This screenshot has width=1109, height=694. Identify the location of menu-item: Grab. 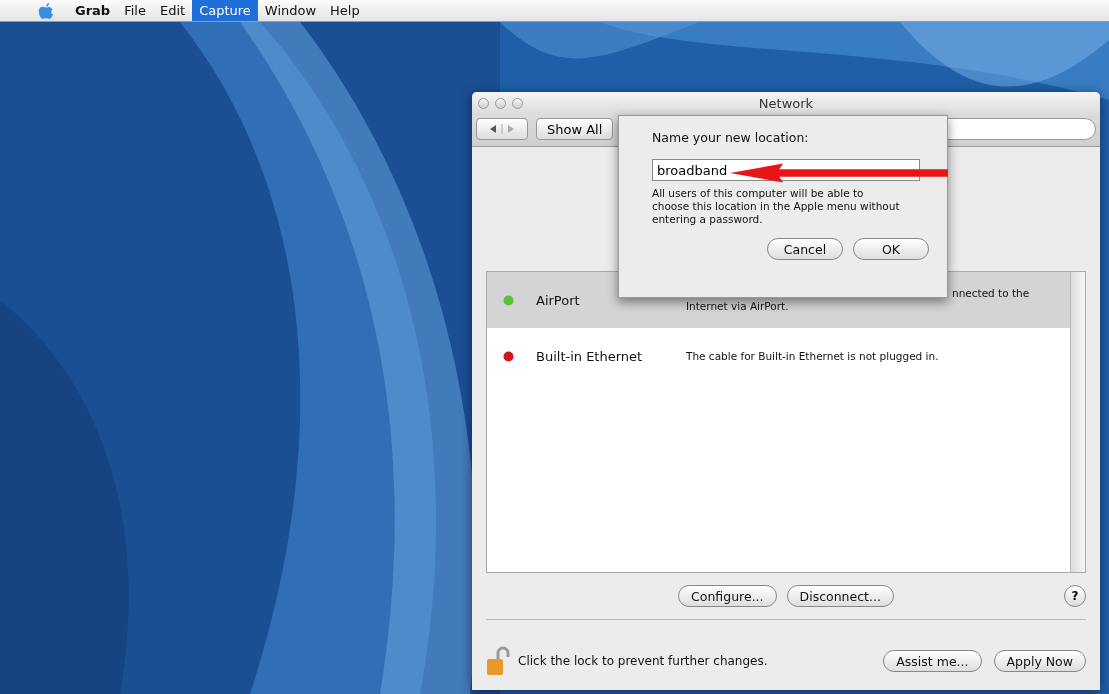
(93, 10).